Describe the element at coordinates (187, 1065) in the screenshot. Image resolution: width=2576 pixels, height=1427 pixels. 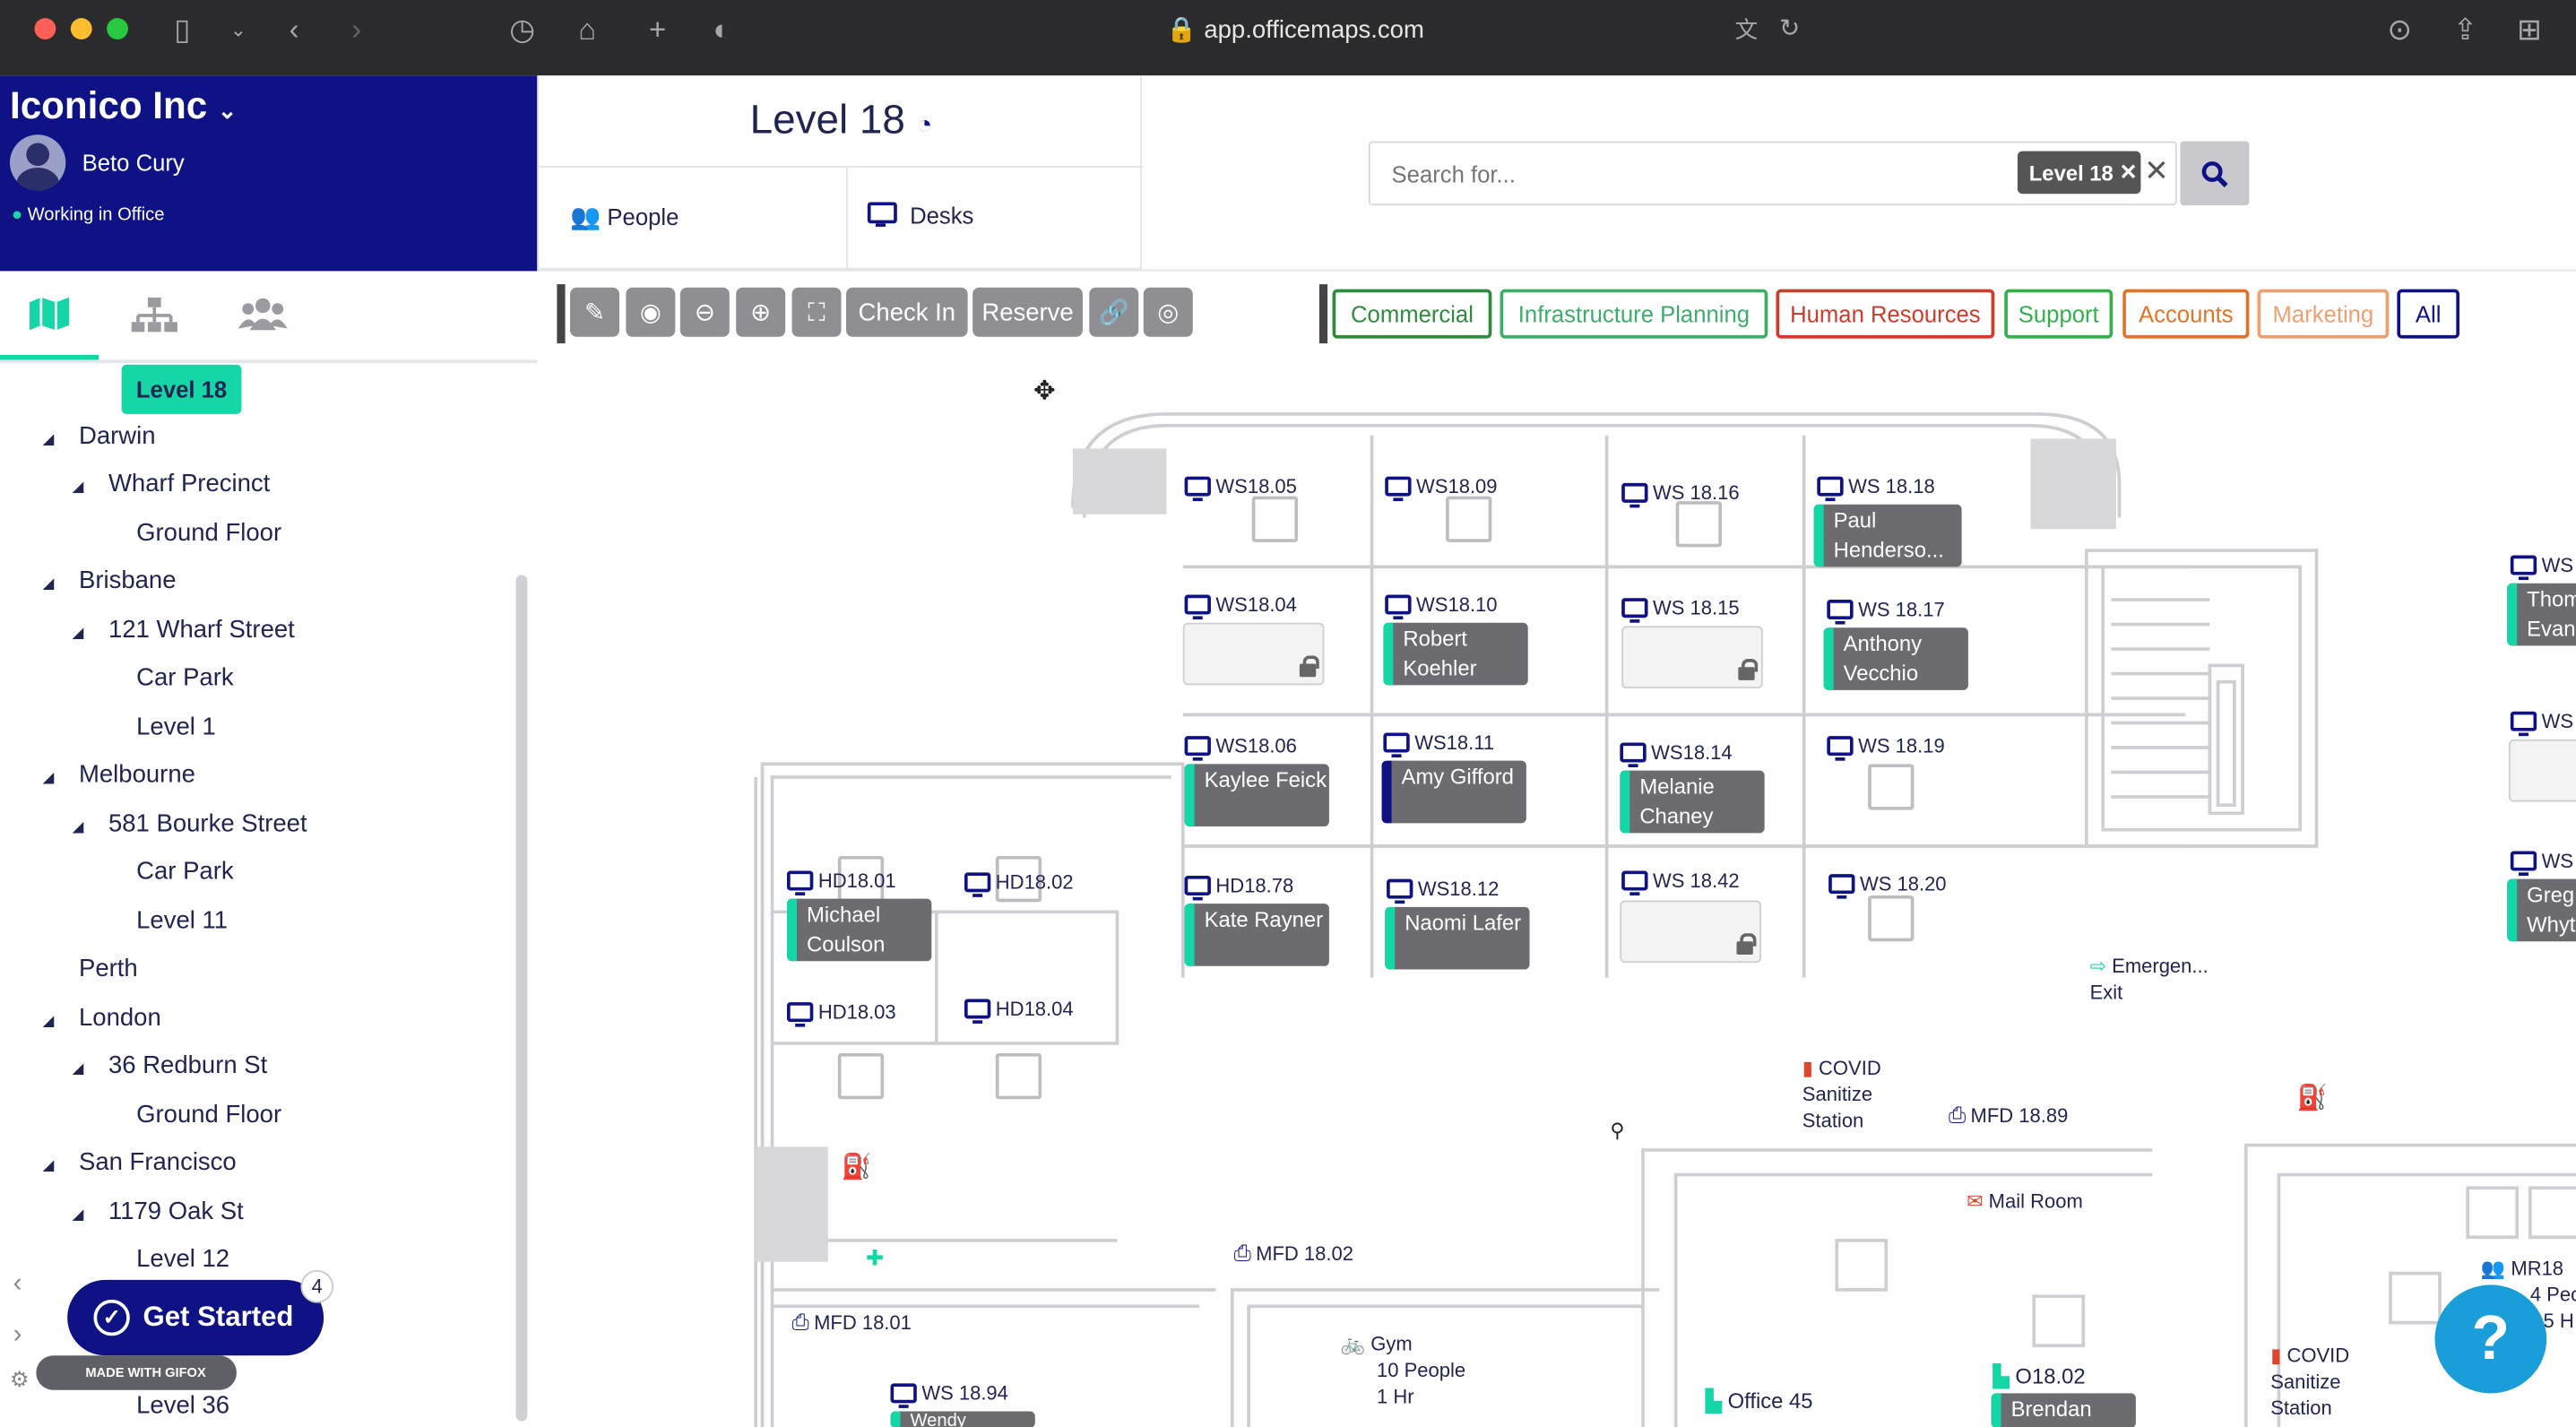
I see `tree-item: 36 Redburn St` at that location.